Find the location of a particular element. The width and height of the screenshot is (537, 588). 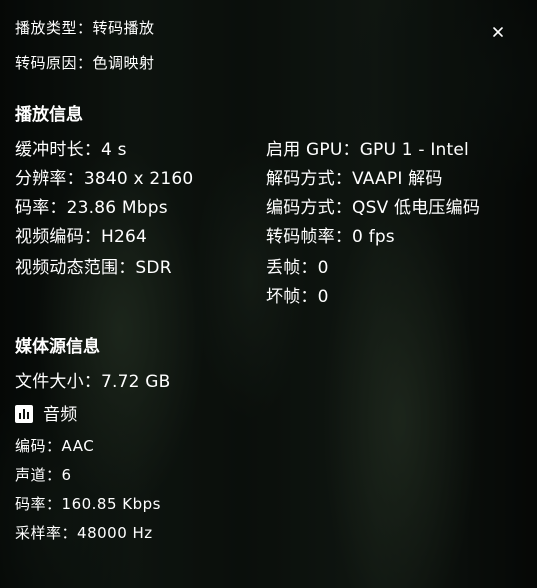

info-row: 丢帧：0 is located at coordinates (297, 268).